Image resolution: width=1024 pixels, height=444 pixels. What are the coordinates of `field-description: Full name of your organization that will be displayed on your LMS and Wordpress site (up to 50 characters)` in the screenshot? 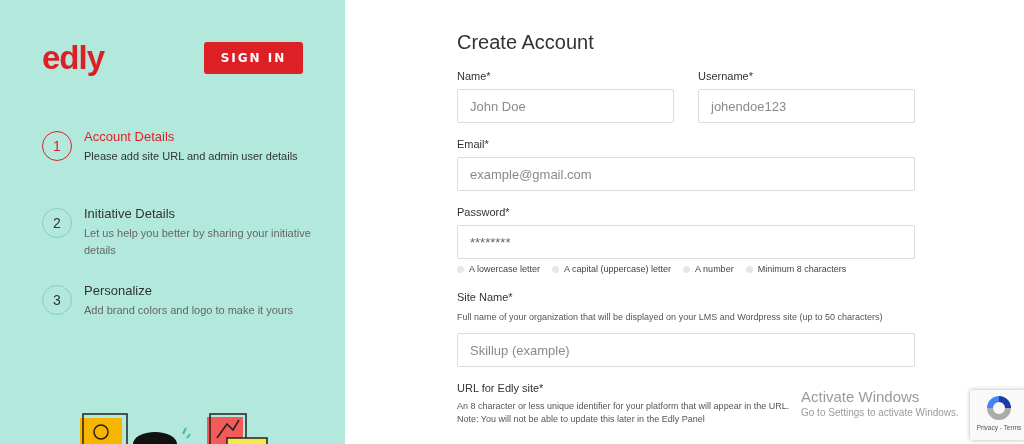 It's located at (670, 317).